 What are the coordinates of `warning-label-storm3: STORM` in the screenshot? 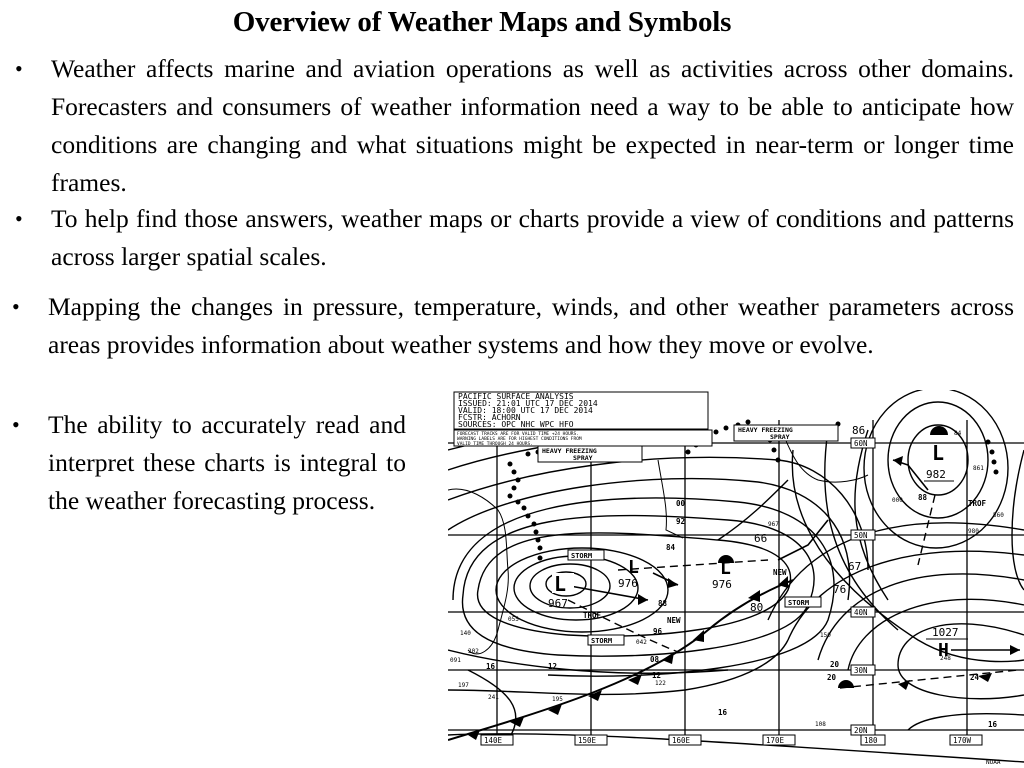 It's located at (803, 602).